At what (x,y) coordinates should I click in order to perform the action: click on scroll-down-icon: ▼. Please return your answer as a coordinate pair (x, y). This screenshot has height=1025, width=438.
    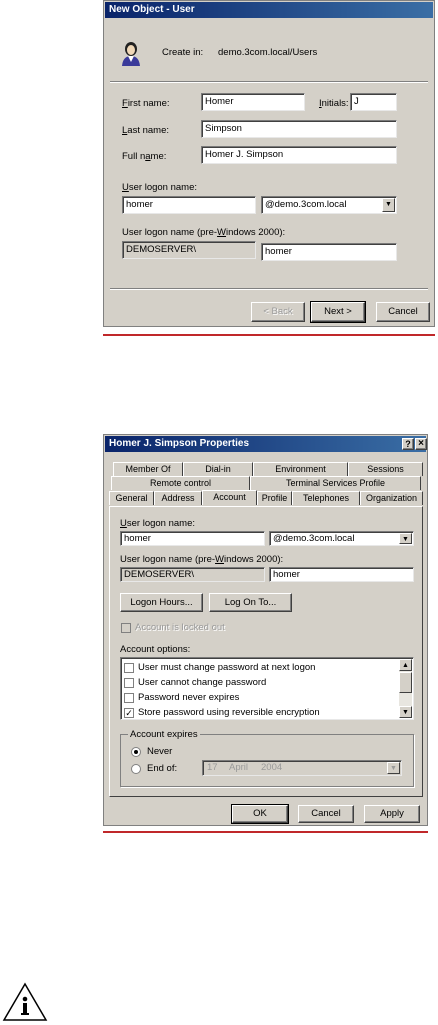
    Looking at the image, I should click on (405, 712).